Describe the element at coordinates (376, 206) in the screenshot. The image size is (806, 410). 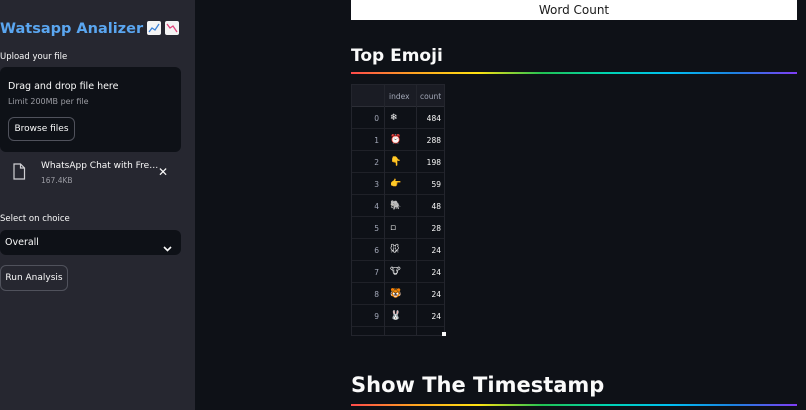
I see `row-index: 4` at that location.